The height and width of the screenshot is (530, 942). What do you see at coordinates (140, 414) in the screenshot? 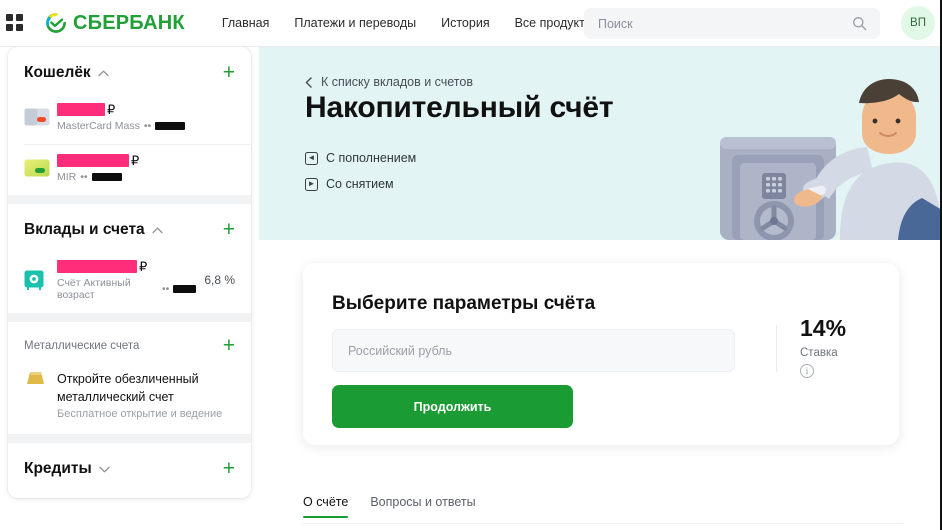
I see `metal-promo-subtitle: Бесплатное открытие и ведение` at bounding box center [140, 414].